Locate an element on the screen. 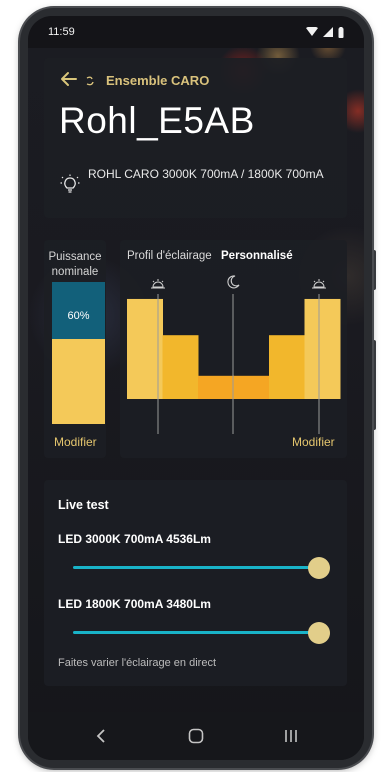 Image resolution: width=382 pixels, height=772 pixels. power-value: 60% is located at coordinates (78, 316).